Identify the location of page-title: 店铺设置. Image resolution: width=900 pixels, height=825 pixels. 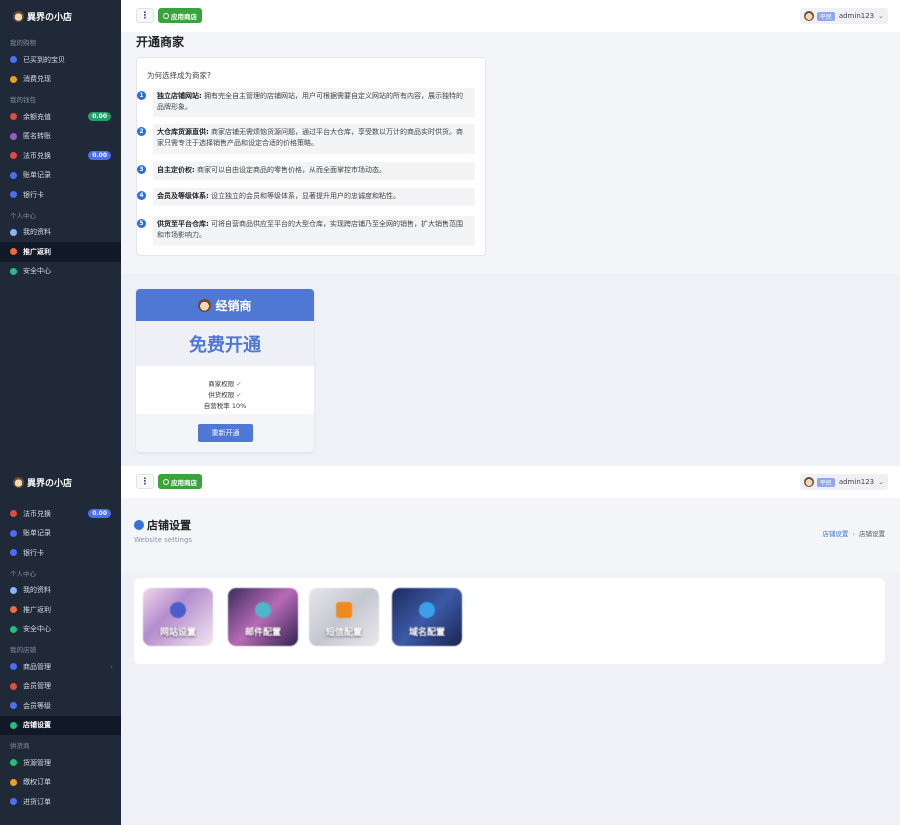
(162, 525).